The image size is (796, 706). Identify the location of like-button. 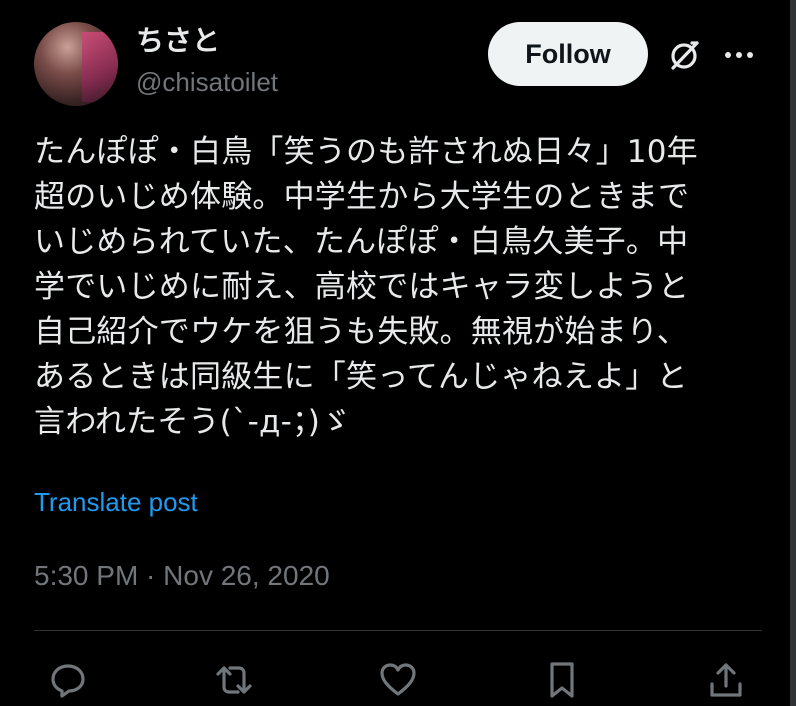
(398, 680).